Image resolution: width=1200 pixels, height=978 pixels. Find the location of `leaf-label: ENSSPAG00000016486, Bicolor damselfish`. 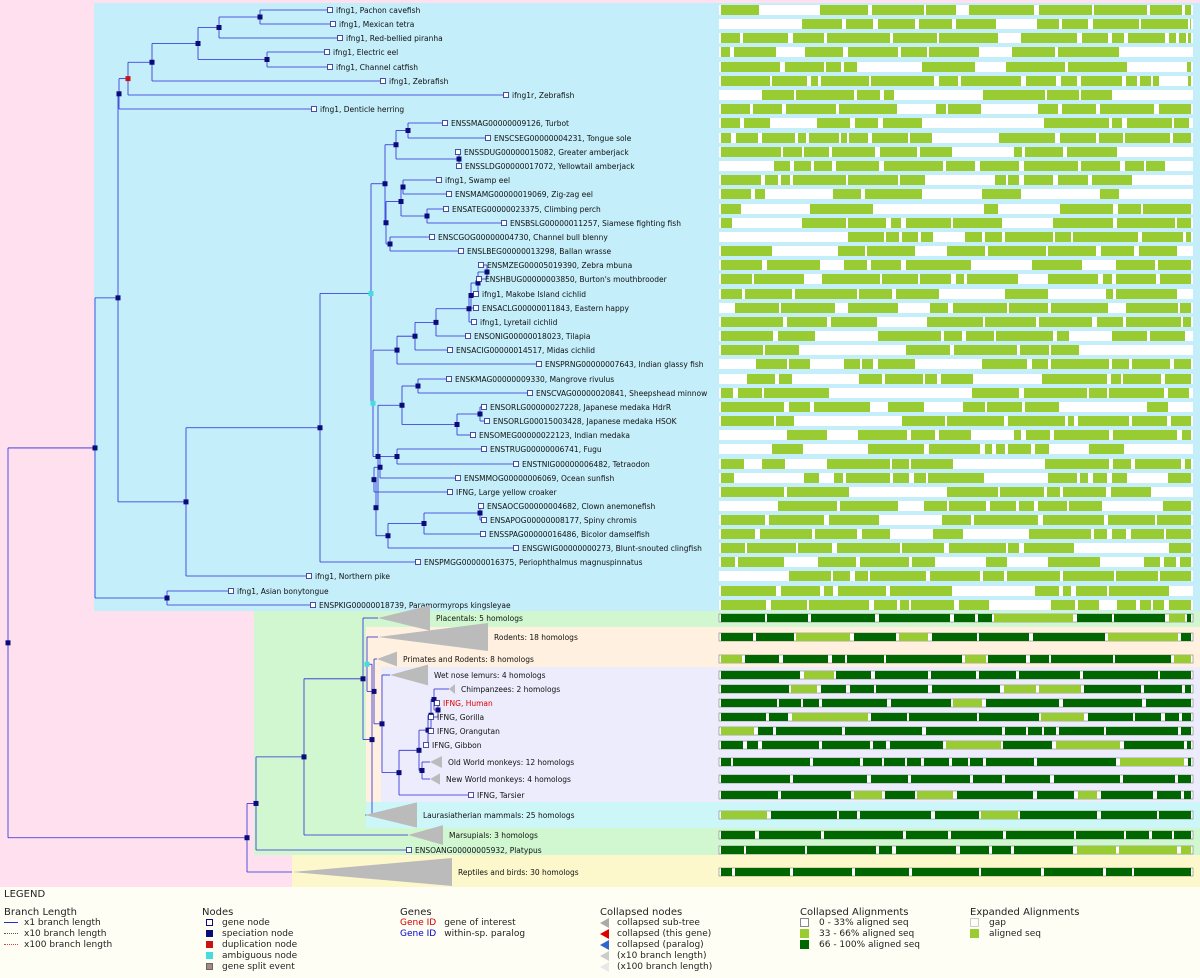

leaf-label: ENSSPAG00000016486, Bicolor damselfish is located at coordinates (569, 534).